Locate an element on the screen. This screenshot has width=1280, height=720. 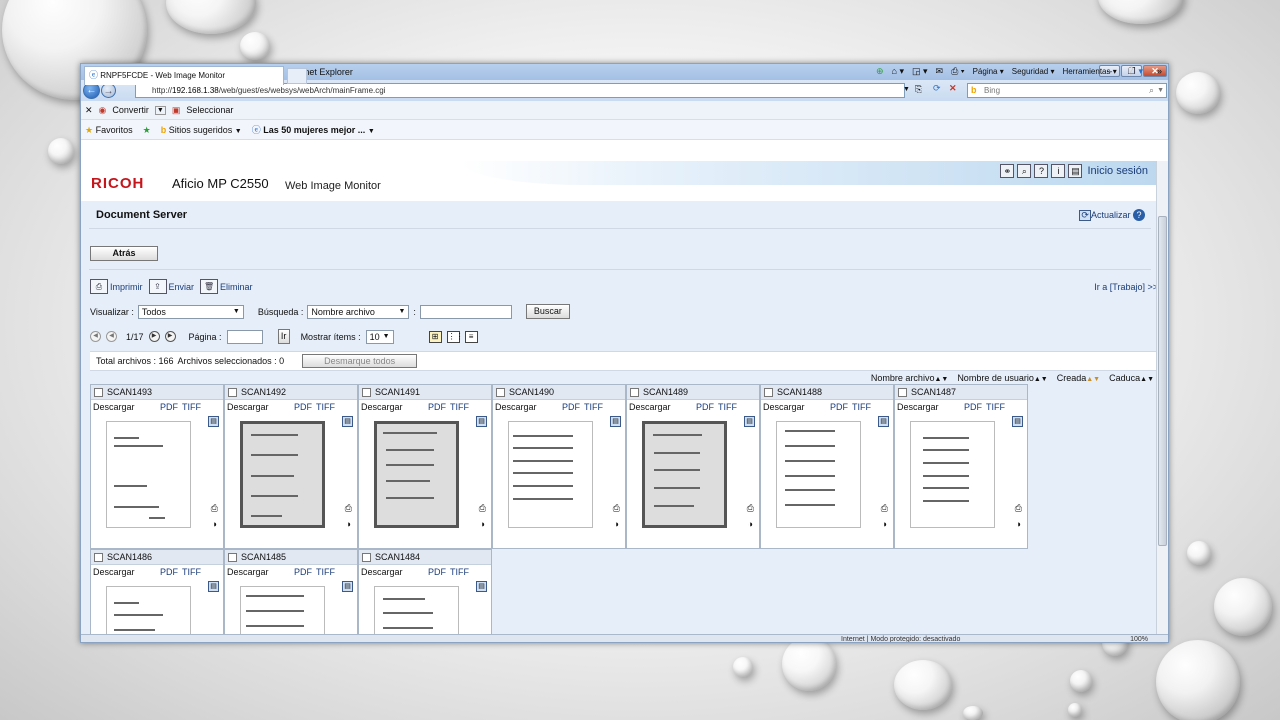
help-circle-icon: ? is located at coordinates (1139, 215).